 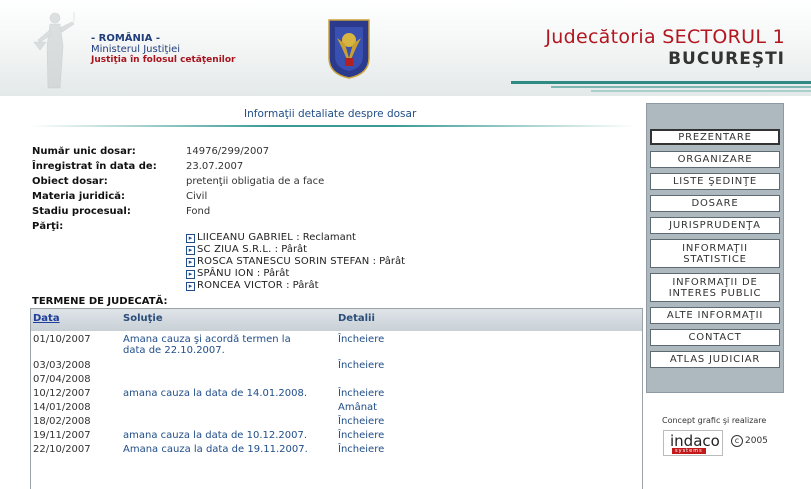 What do you see at coordinates (234, 249) in the screenshot?
I see `party-name: SC ZIUA S.R.L.` at bounding box center [234, 249].